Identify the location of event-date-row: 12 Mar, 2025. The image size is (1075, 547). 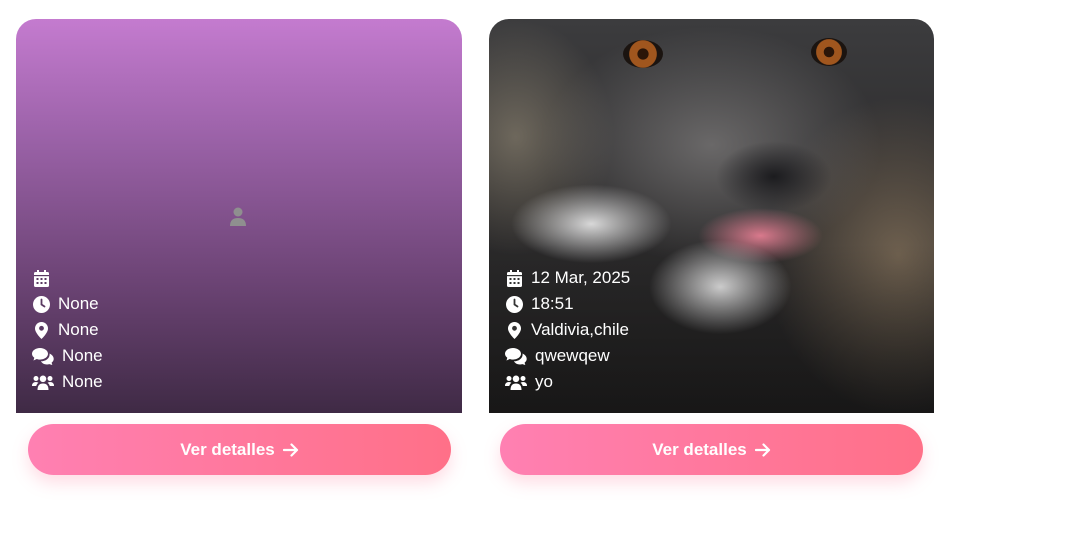
(567, 278).